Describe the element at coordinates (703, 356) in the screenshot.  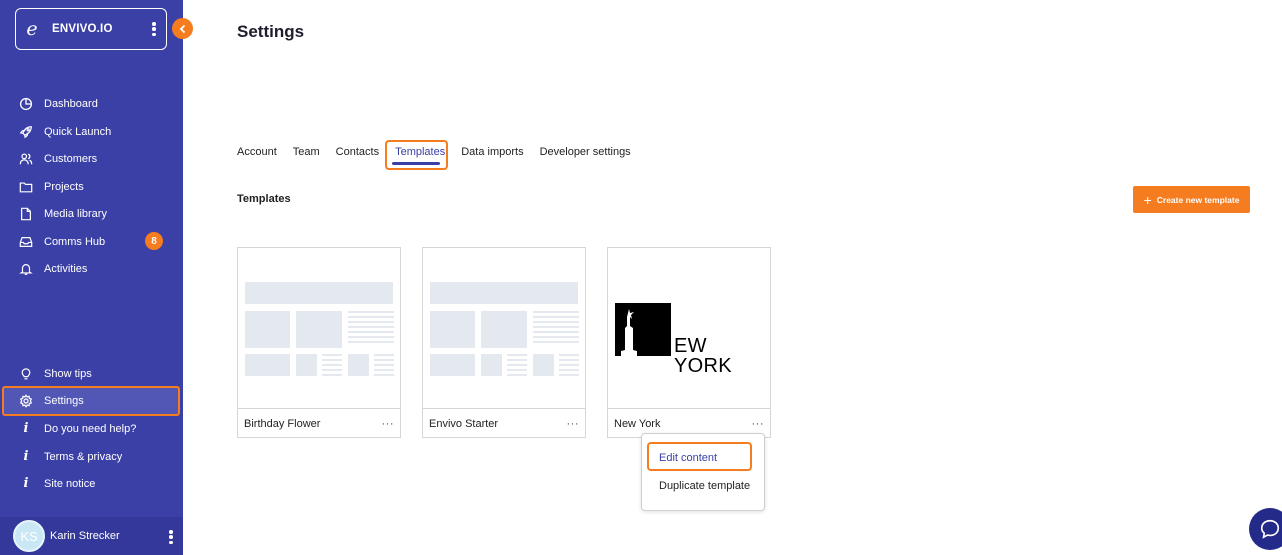
I see `new-york-text: EW YORK` at that location.